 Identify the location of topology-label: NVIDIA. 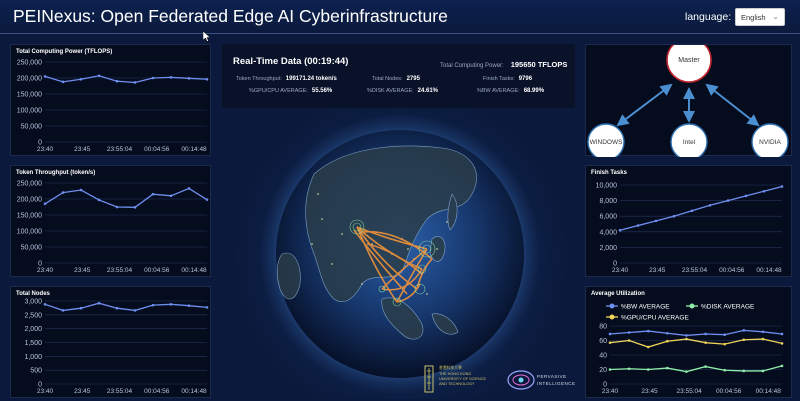
(770, 142).